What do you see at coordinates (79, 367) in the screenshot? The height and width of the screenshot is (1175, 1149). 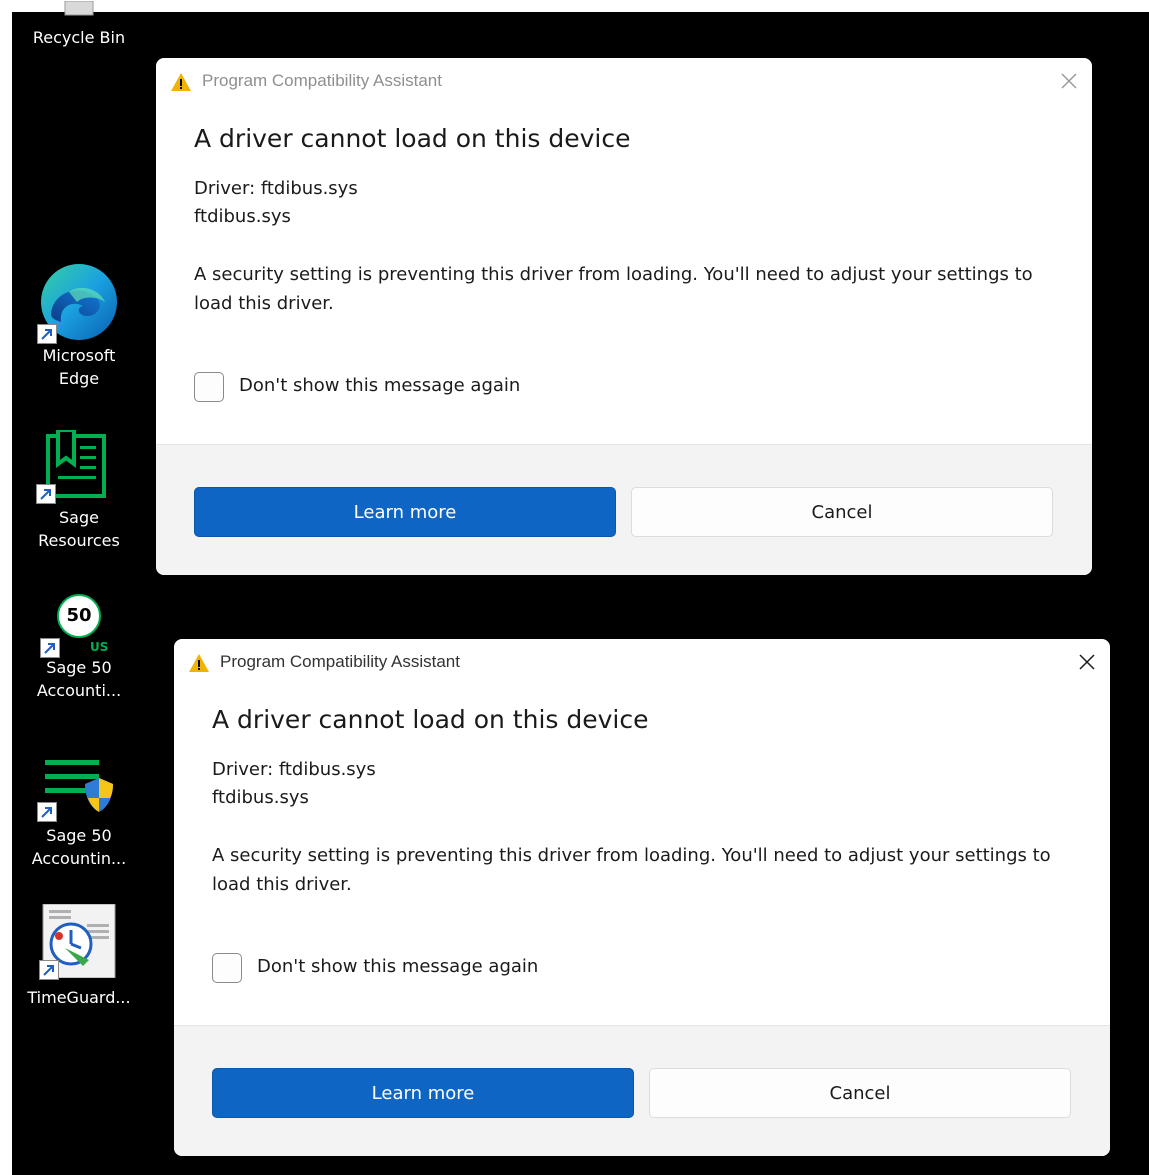 I see `desktop-icon-label: Microsoft Edge` at bounding box center [79, 367].